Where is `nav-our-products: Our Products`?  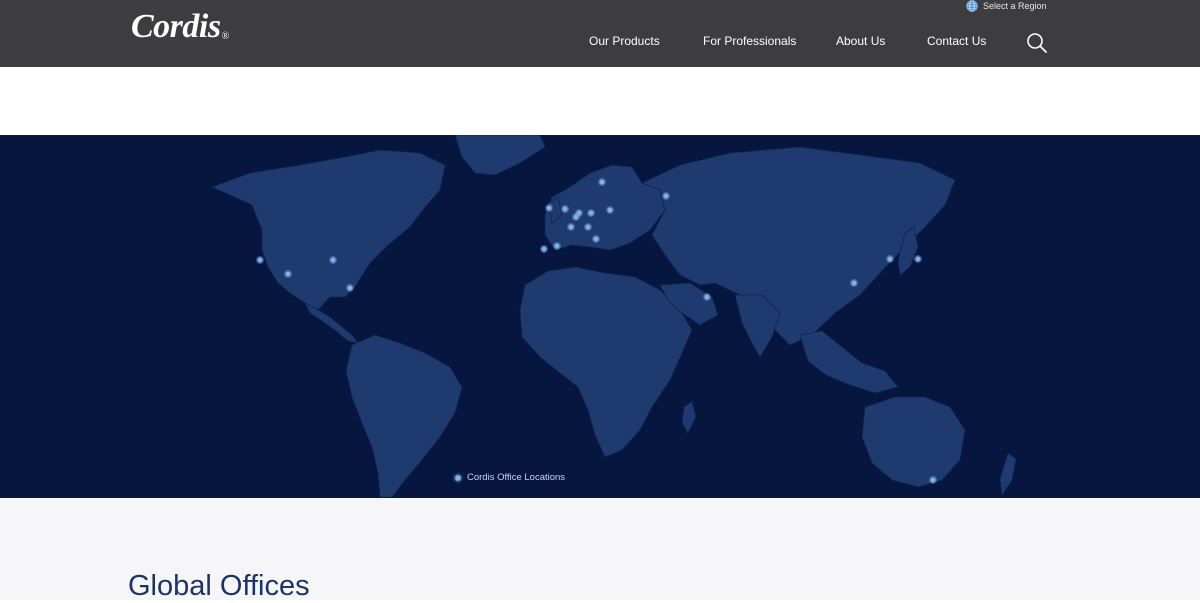 nav-our-products: Our Products is located at coordinates (624, 41).